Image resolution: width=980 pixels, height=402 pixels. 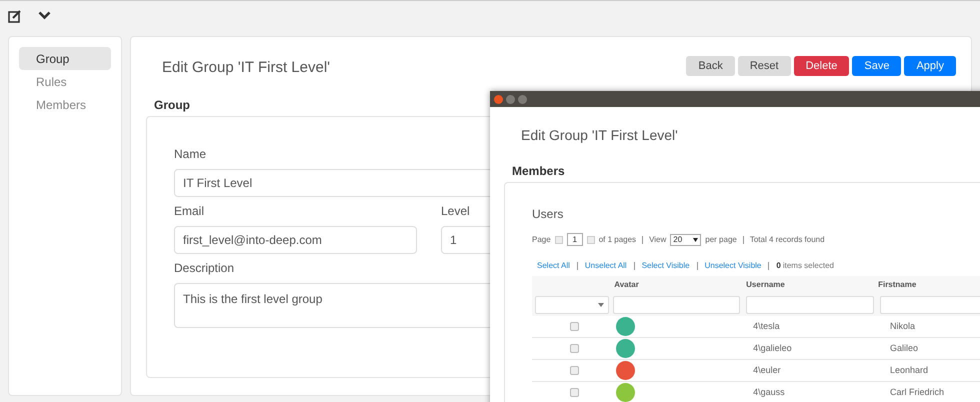 What do you see at coordinates (590, 240) in the screenshot?
I see `next-page-button` at bounding box center [590, 240].